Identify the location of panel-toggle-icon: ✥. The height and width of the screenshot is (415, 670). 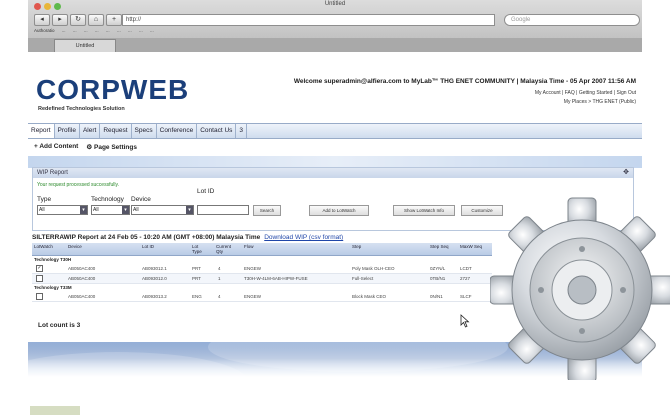
(626, 173).